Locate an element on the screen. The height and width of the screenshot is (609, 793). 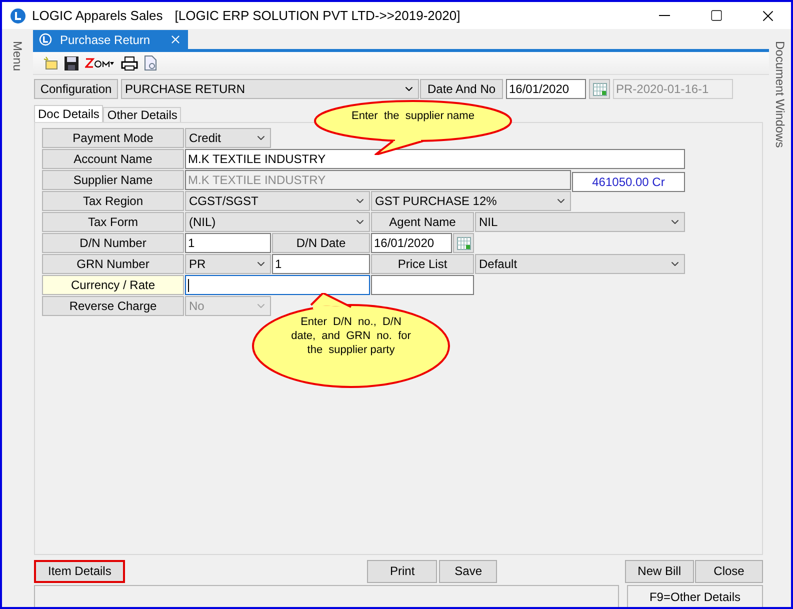
window-subtitle: [LOGIC ERP SOLUTION PVT LTD->>2019-2020] is located at coordinates (317, 15).